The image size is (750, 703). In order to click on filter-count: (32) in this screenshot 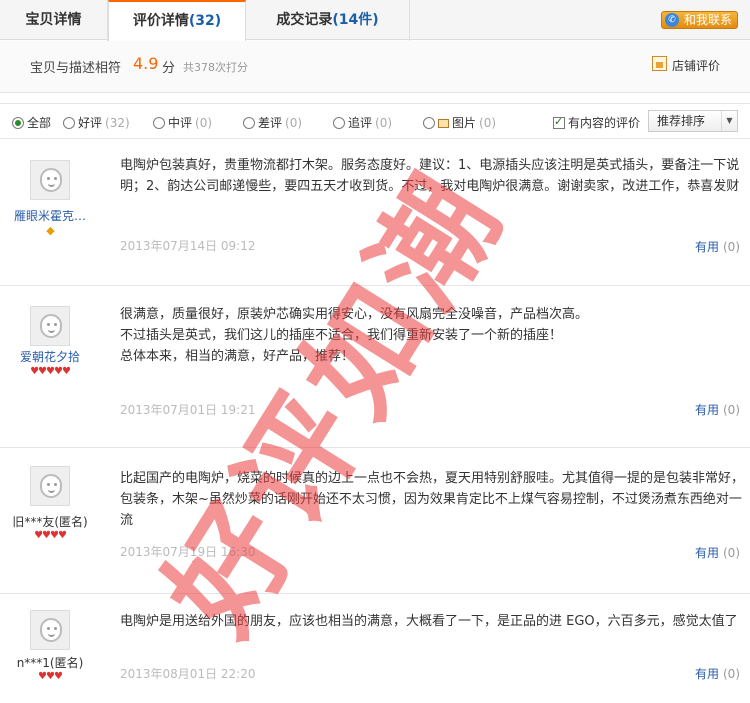, I will do `click(117, 123)`.